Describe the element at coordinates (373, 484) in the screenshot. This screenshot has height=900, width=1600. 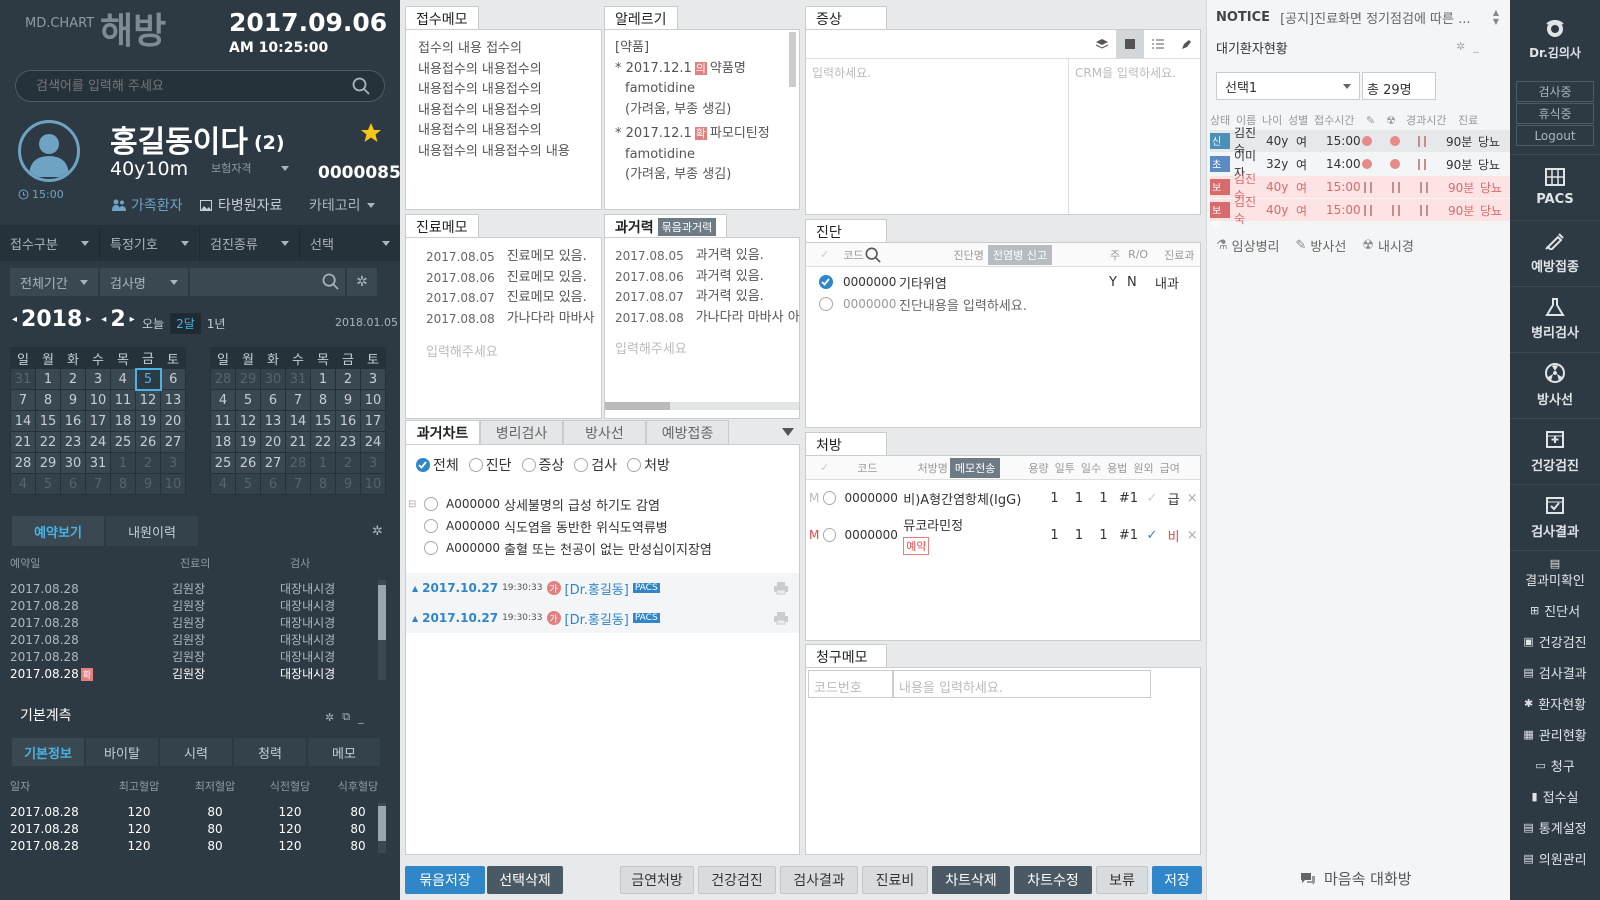
I see `calendar-day: 10` at that location.